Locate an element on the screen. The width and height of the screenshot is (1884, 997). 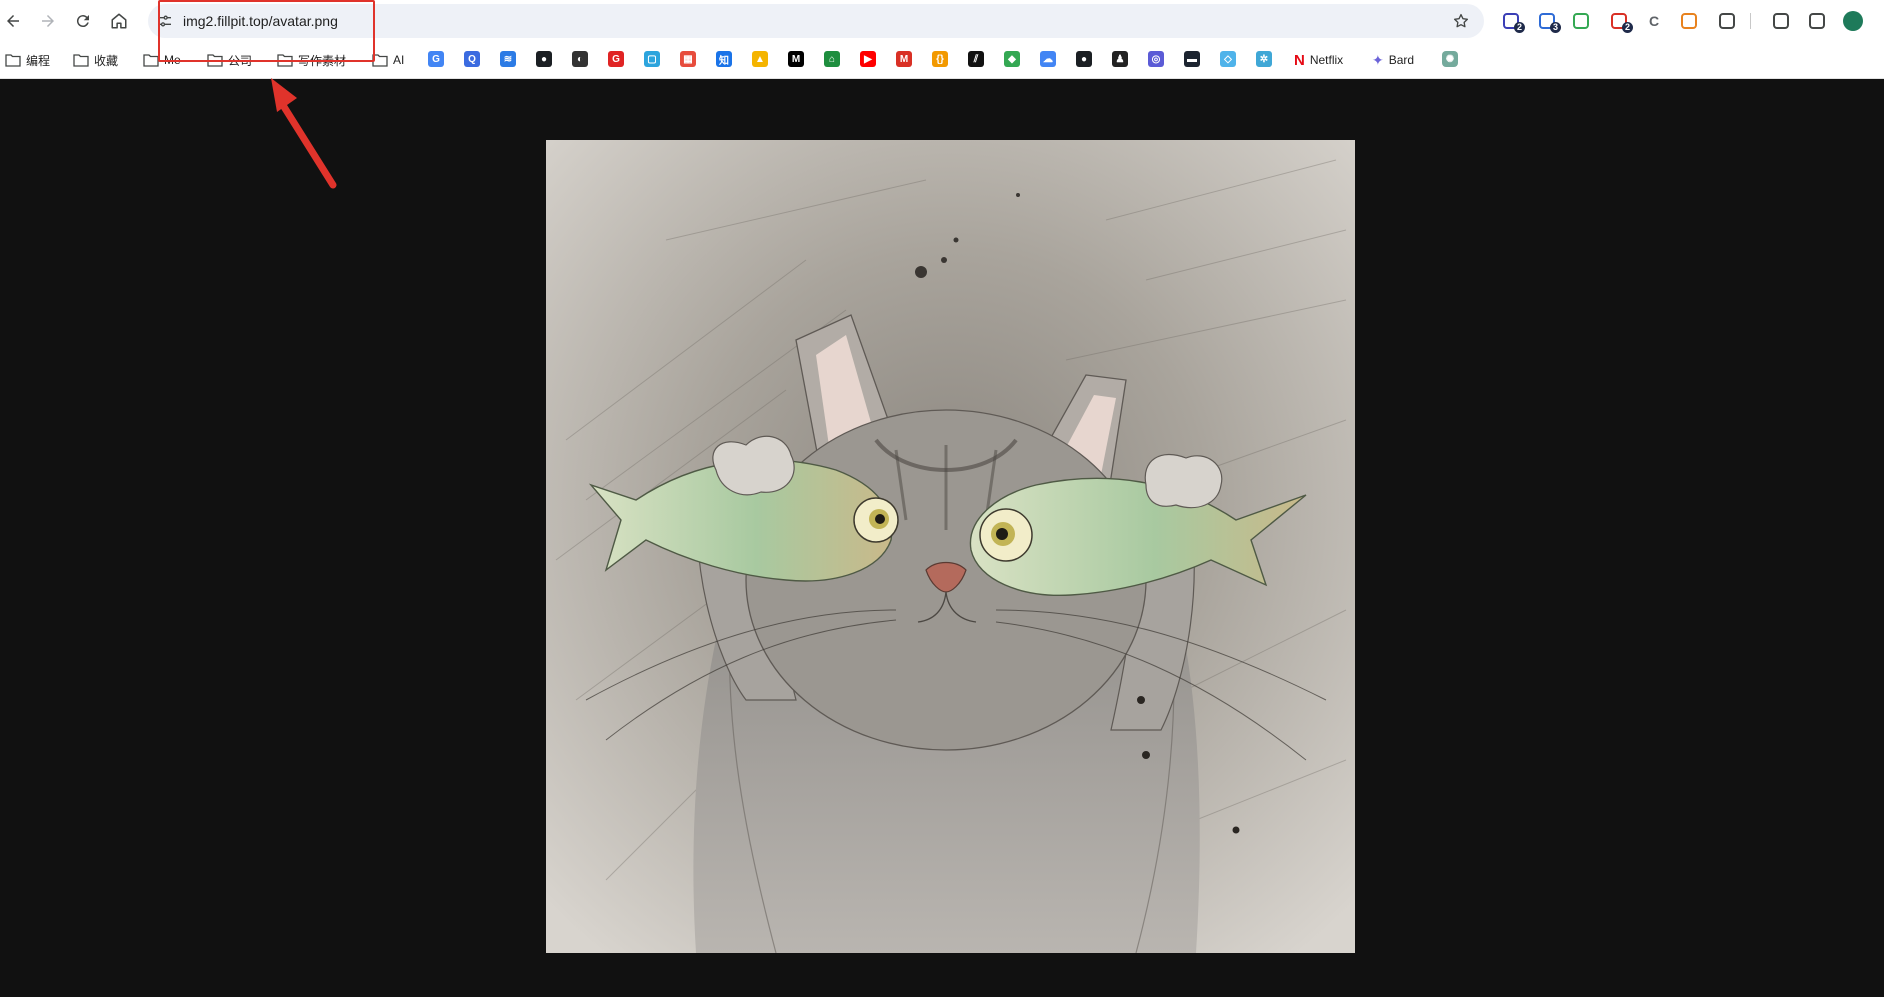
bookmark-folder-label: 写作素材 is located at coordinates (322, 60).